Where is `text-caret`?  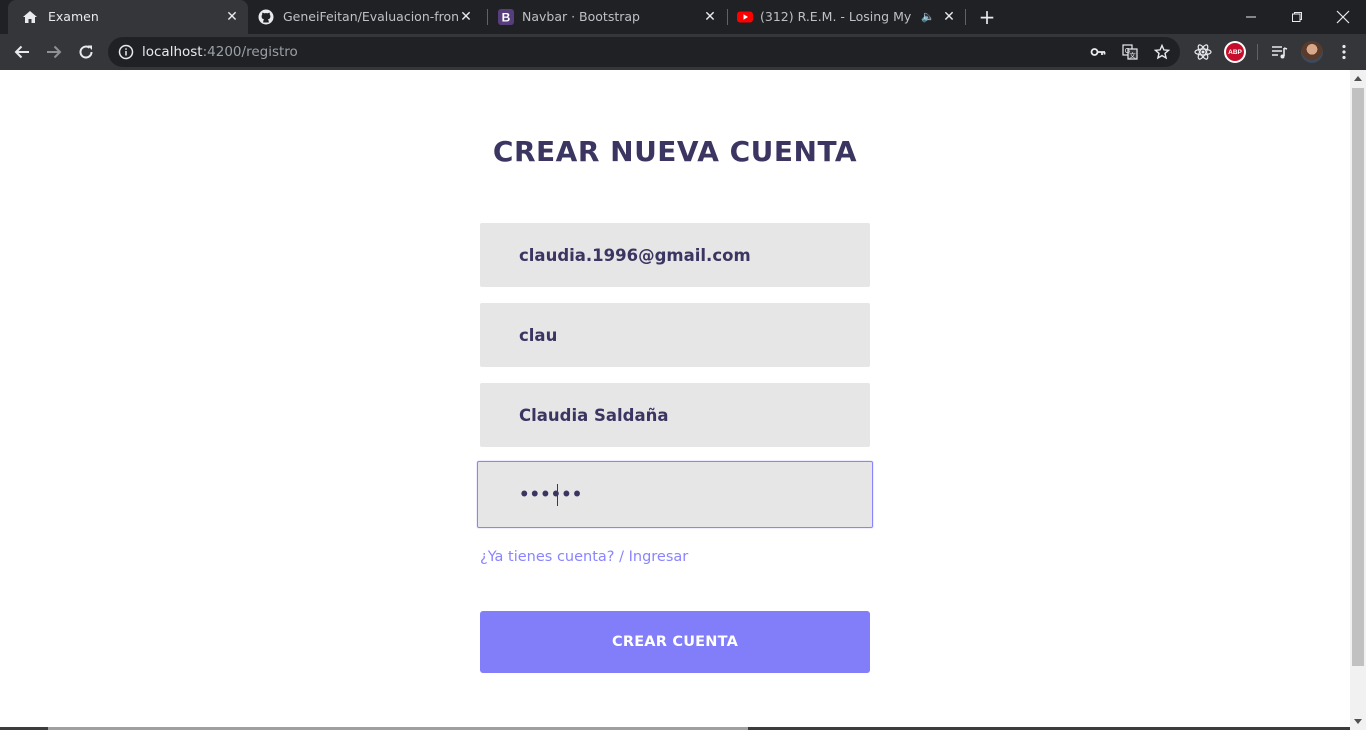
text-caret is located at coordinates (557, 495).